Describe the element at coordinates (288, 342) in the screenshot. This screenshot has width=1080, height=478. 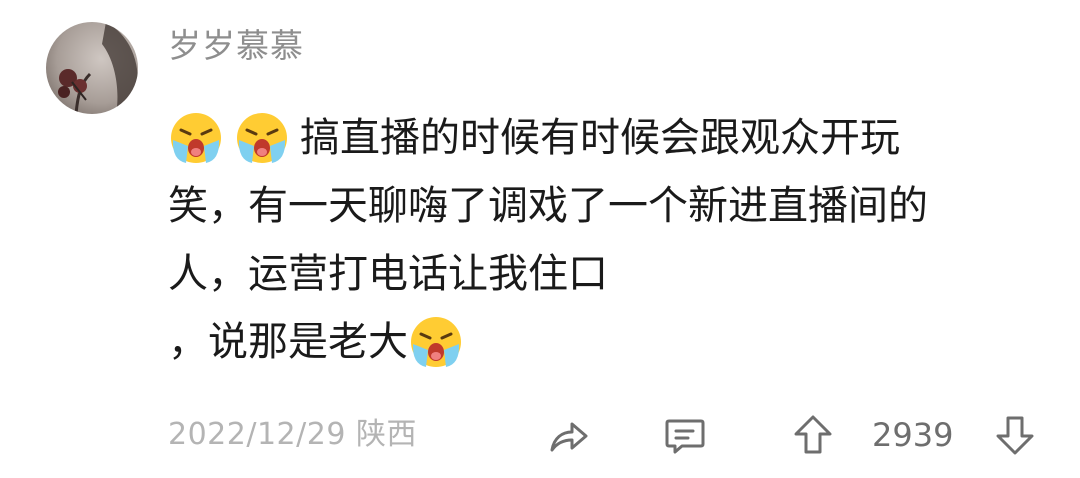
I see `comment-text-line-4: ，说那是老大` at that location.